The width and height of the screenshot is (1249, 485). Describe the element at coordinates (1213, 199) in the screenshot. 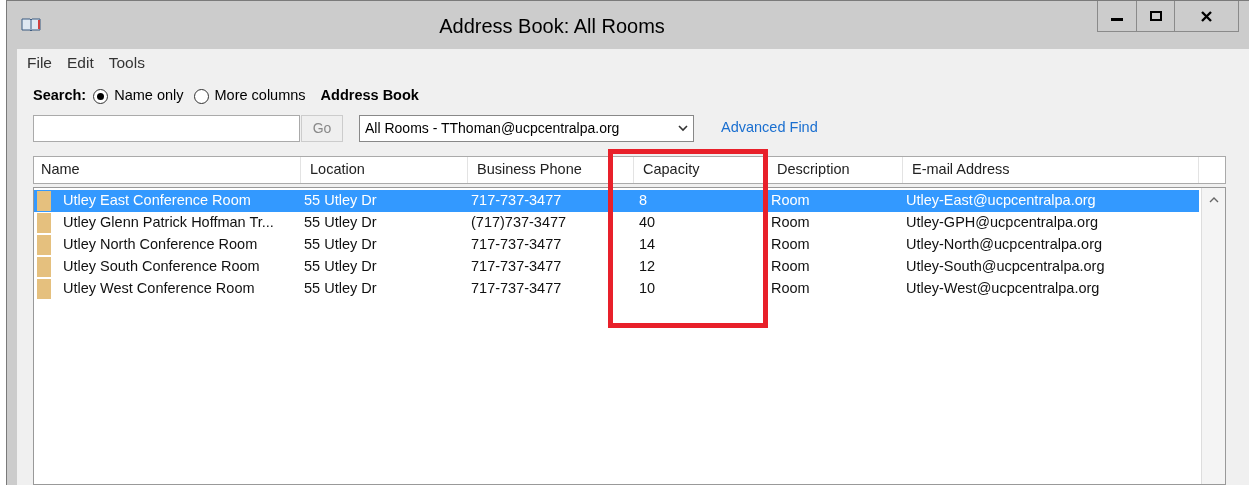

I see `scroll-up-icon` at that location.